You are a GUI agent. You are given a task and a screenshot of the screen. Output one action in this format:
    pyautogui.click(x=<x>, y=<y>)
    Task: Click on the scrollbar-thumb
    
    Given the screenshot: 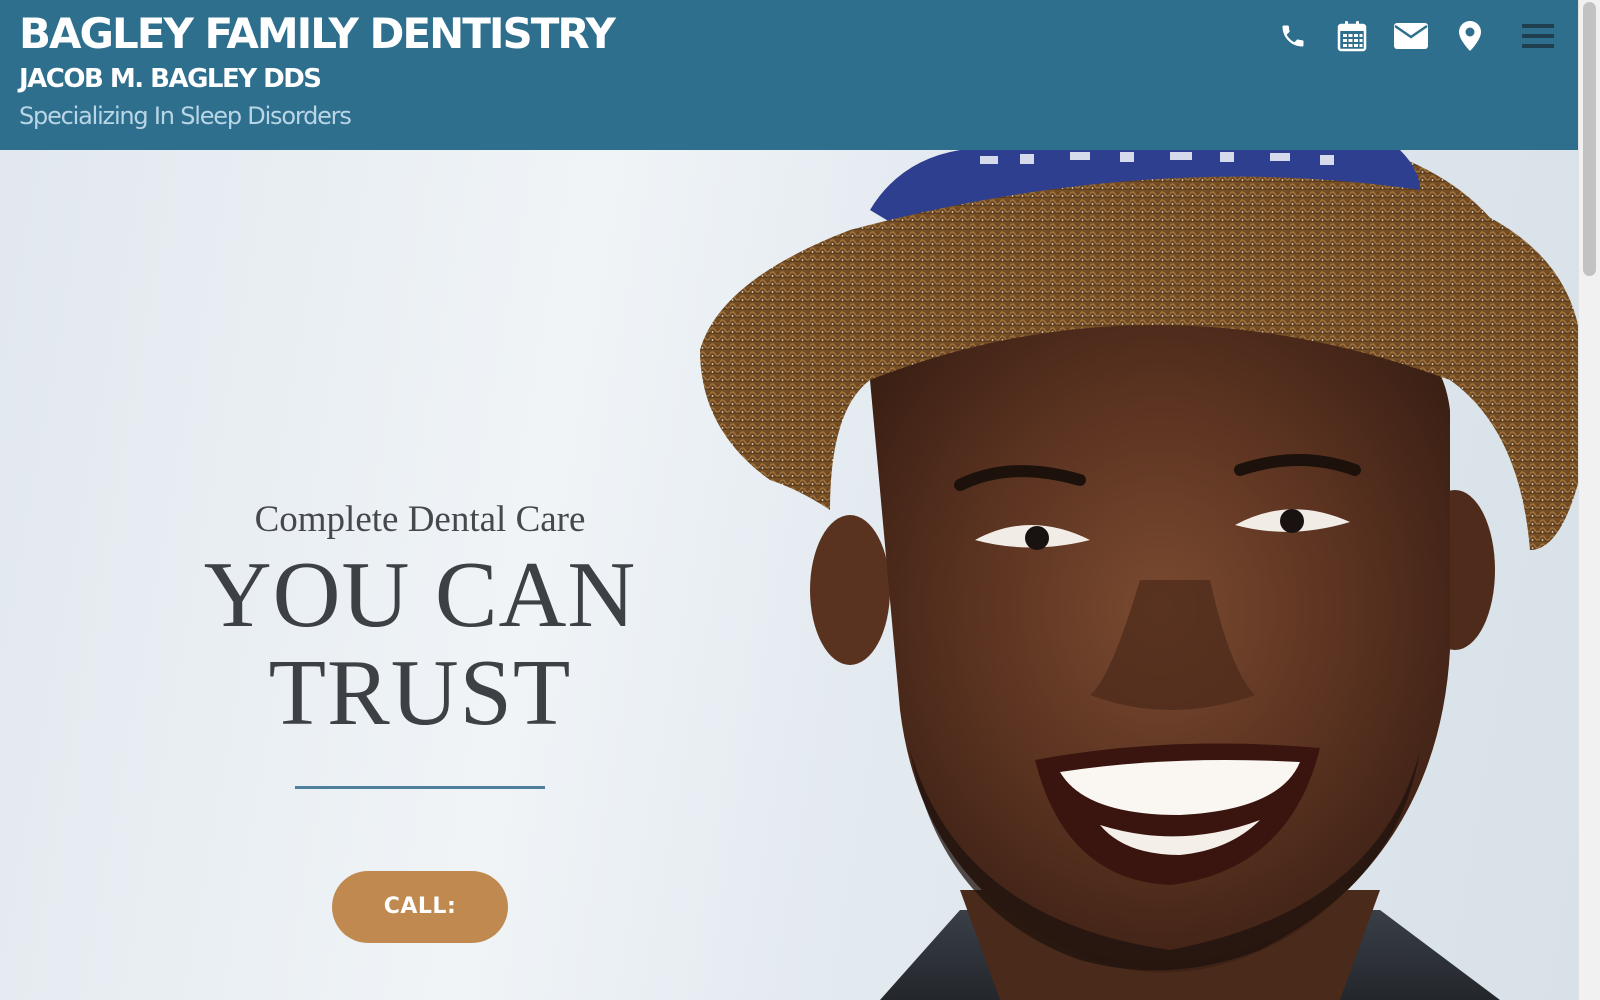 What is the action you would take?
    pyautogui.click(x=1589, y=139)
    